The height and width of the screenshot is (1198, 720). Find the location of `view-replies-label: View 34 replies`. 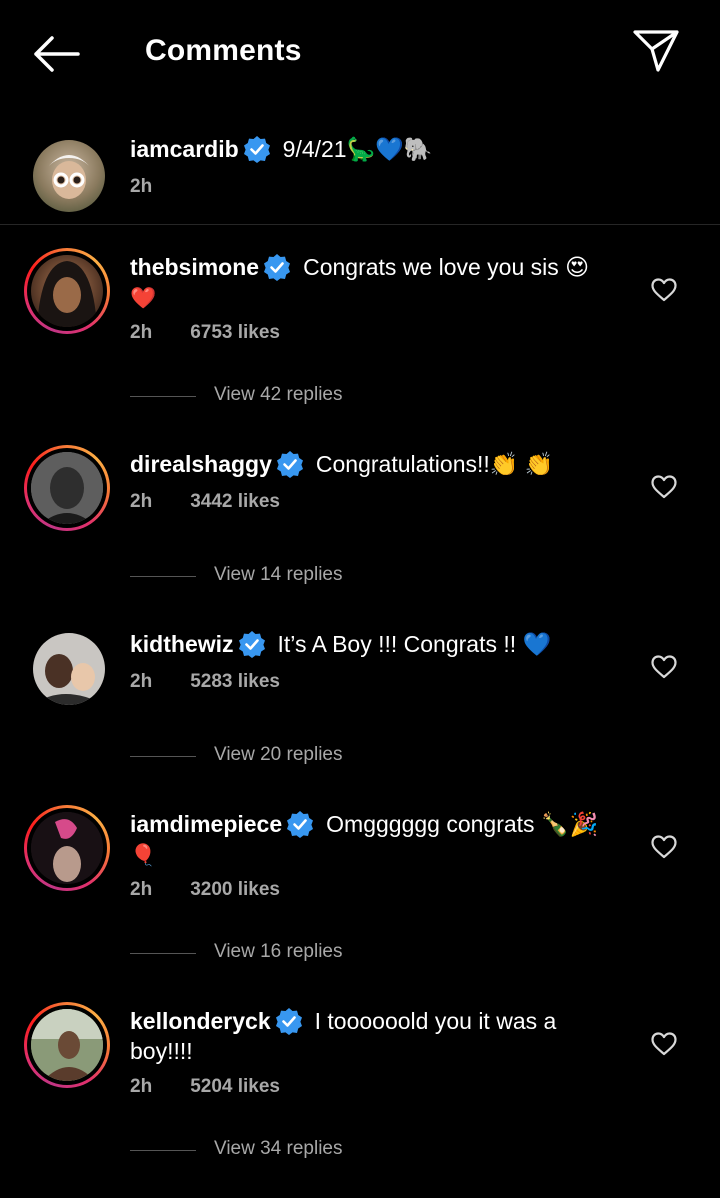

view-replies-label: View 34 replies is located at coordinates (278, 1148).